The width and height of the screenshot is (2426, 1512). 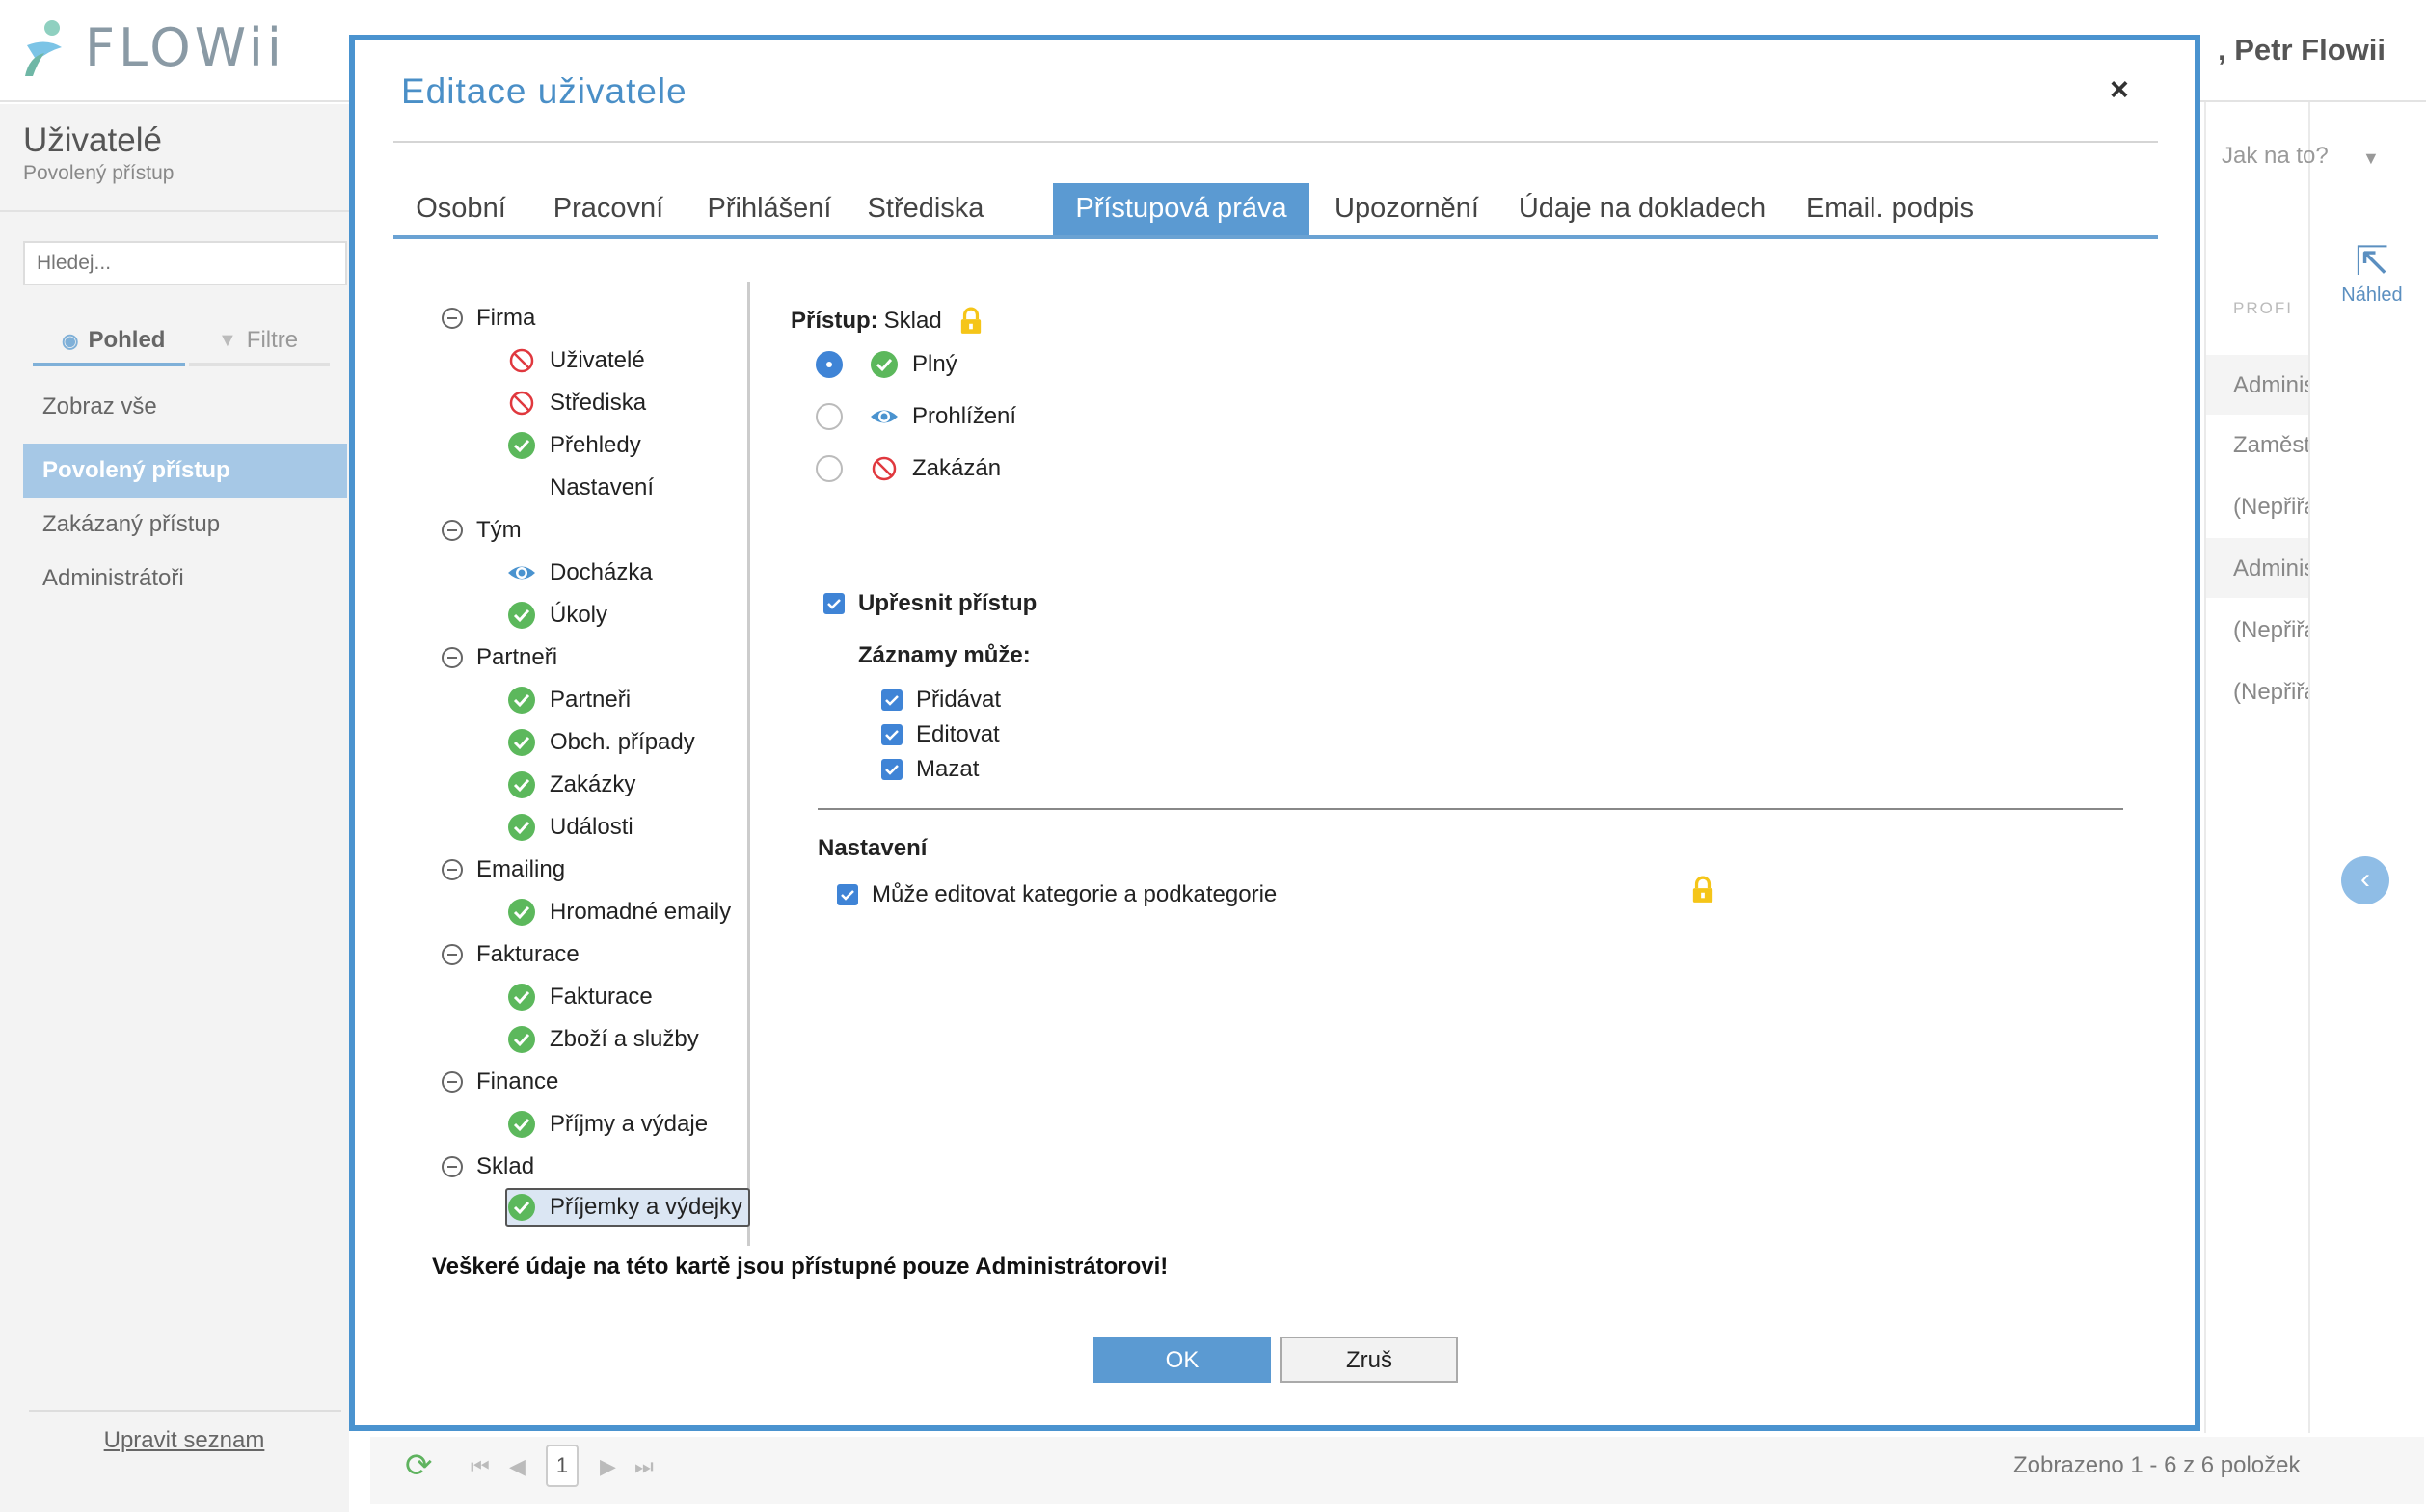 I want to click on access-option-view: Prohlížení, so click(x=916, y=416).